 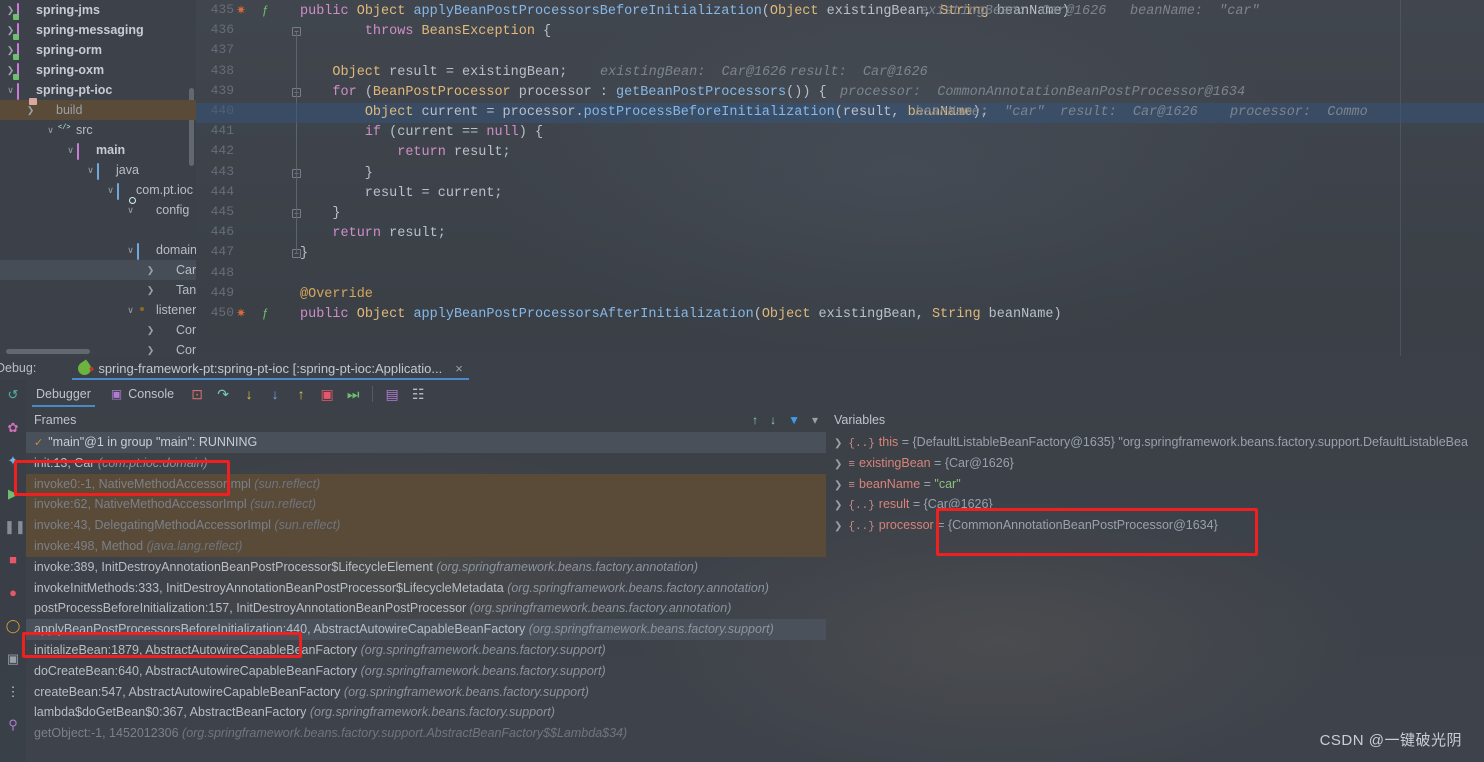 I want to click on tree-item-spring-jms: ❯ spring-jms, so click(x=98, y=10).